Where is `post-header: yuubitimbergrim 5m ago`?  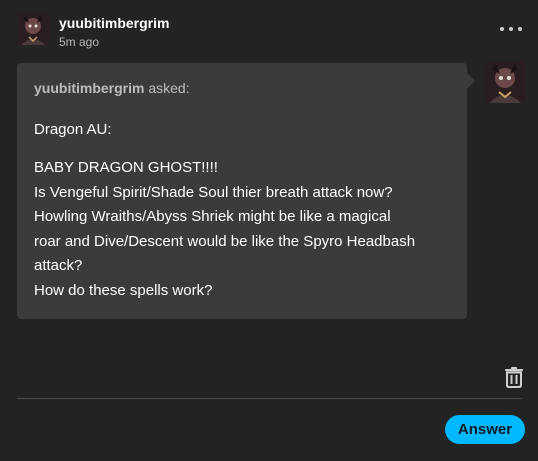
post-header: yuubitimbergrim 5m ago is located at coordinates (269, 33).